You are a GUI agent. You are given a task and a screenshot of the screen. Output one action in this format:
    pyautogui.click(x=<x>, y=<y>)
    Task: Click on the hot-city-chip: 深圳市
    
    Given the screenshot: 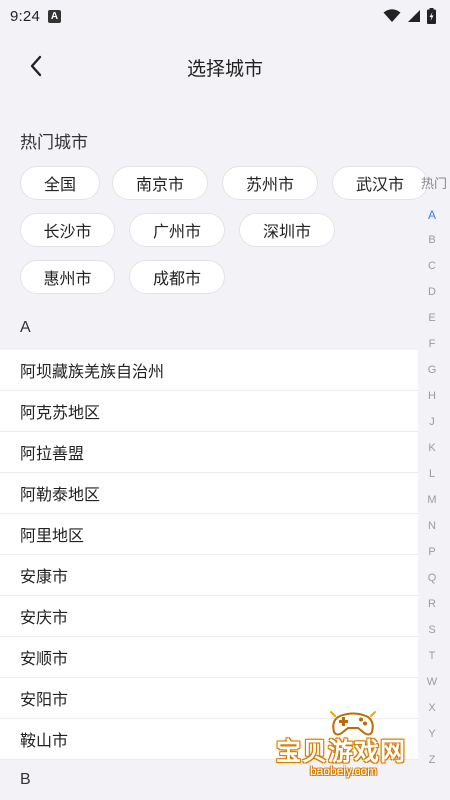 What is the action you would take?
    pyautogui.click(x=287, y=230)
    